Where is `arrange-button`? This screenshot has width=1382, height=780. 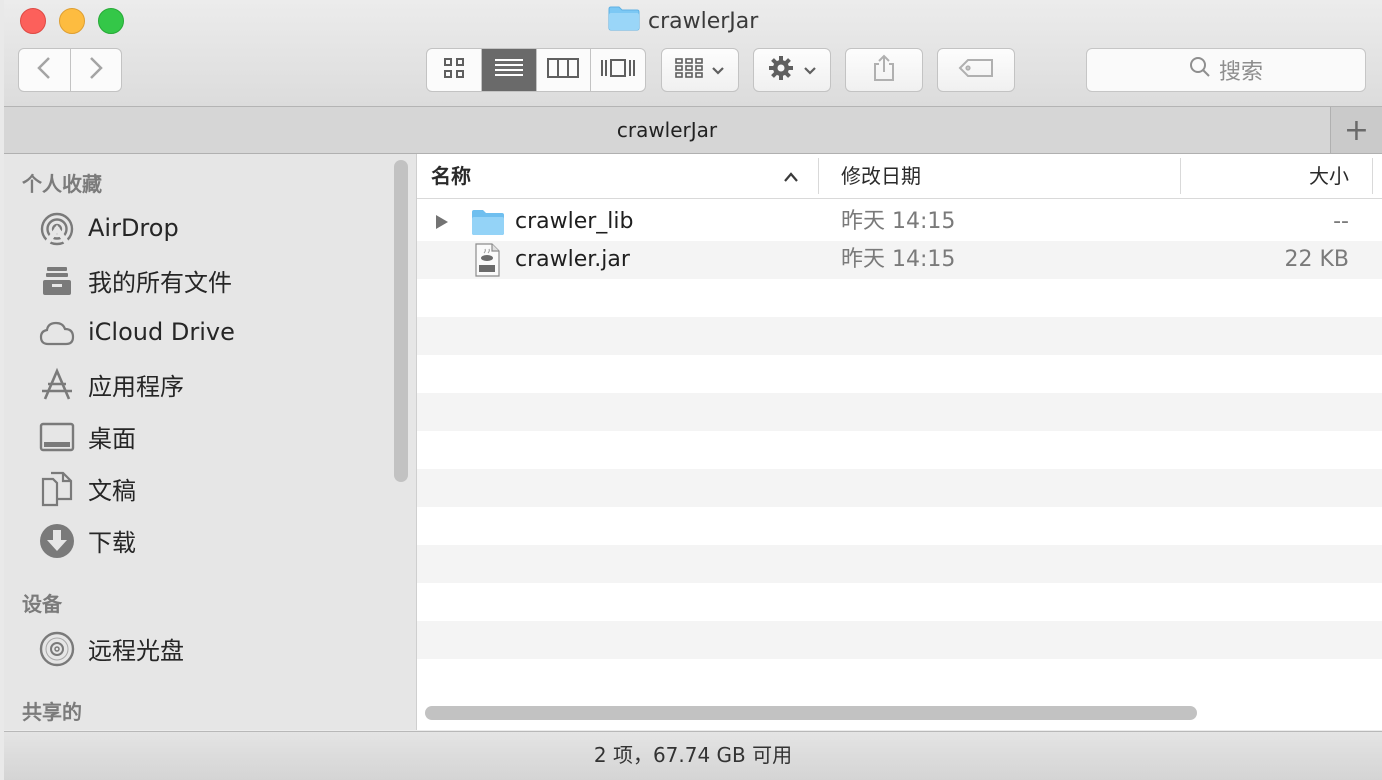 arrange-button is located at coordinates (700, 70).